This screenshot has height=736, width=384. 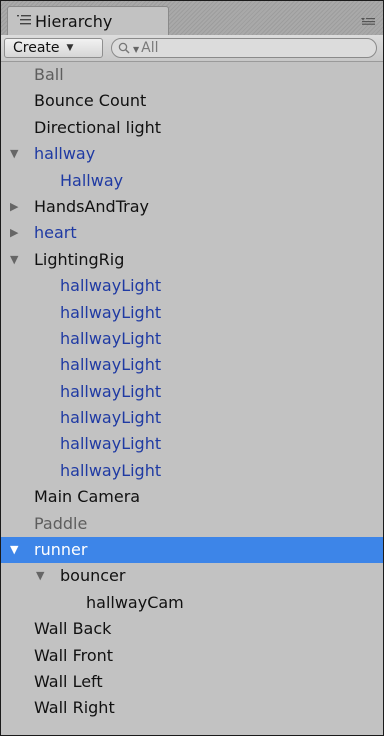 What do you see at coordinates (49, 74) in the screenshot?
I see `hierarchy-item-label: Ball` at bounding box center [49, 74].